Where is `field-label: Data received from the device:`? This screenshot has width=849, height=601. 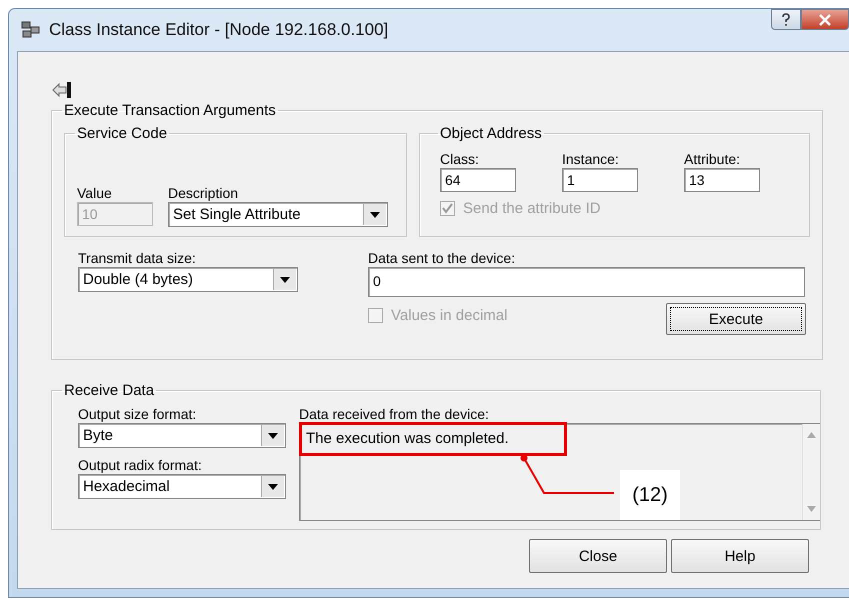 field-label: Data received from the device: is located at coordinates (394, 414).